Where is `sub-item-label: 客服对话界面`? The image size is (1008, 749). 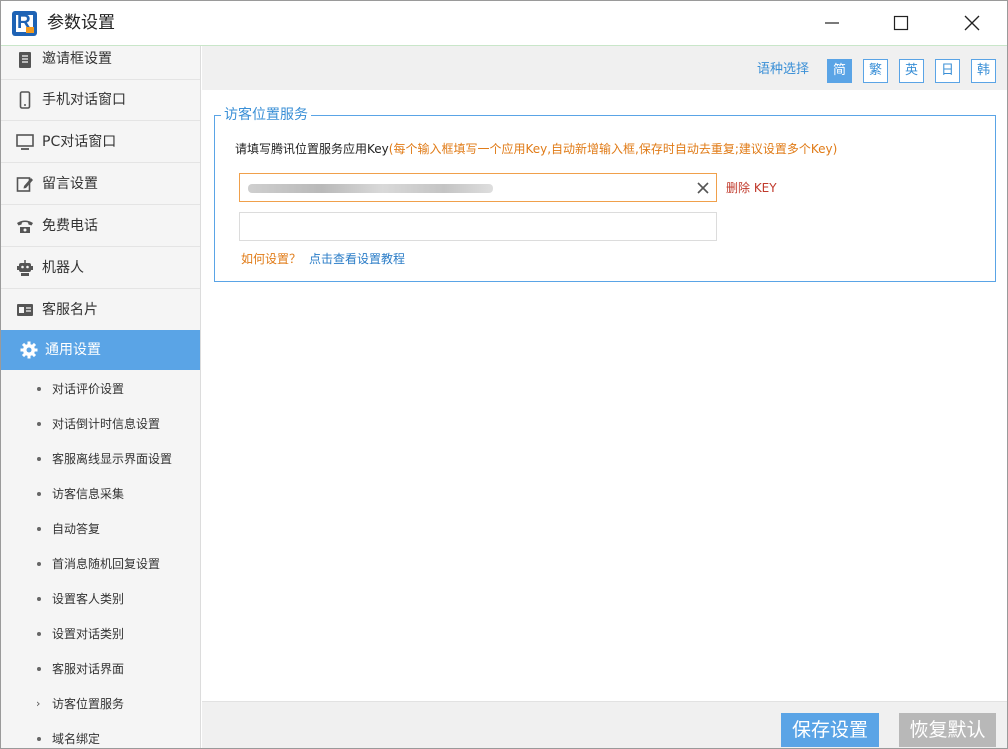
sub-item-label: 客服对话界面 is located at coordinates (88, 669).